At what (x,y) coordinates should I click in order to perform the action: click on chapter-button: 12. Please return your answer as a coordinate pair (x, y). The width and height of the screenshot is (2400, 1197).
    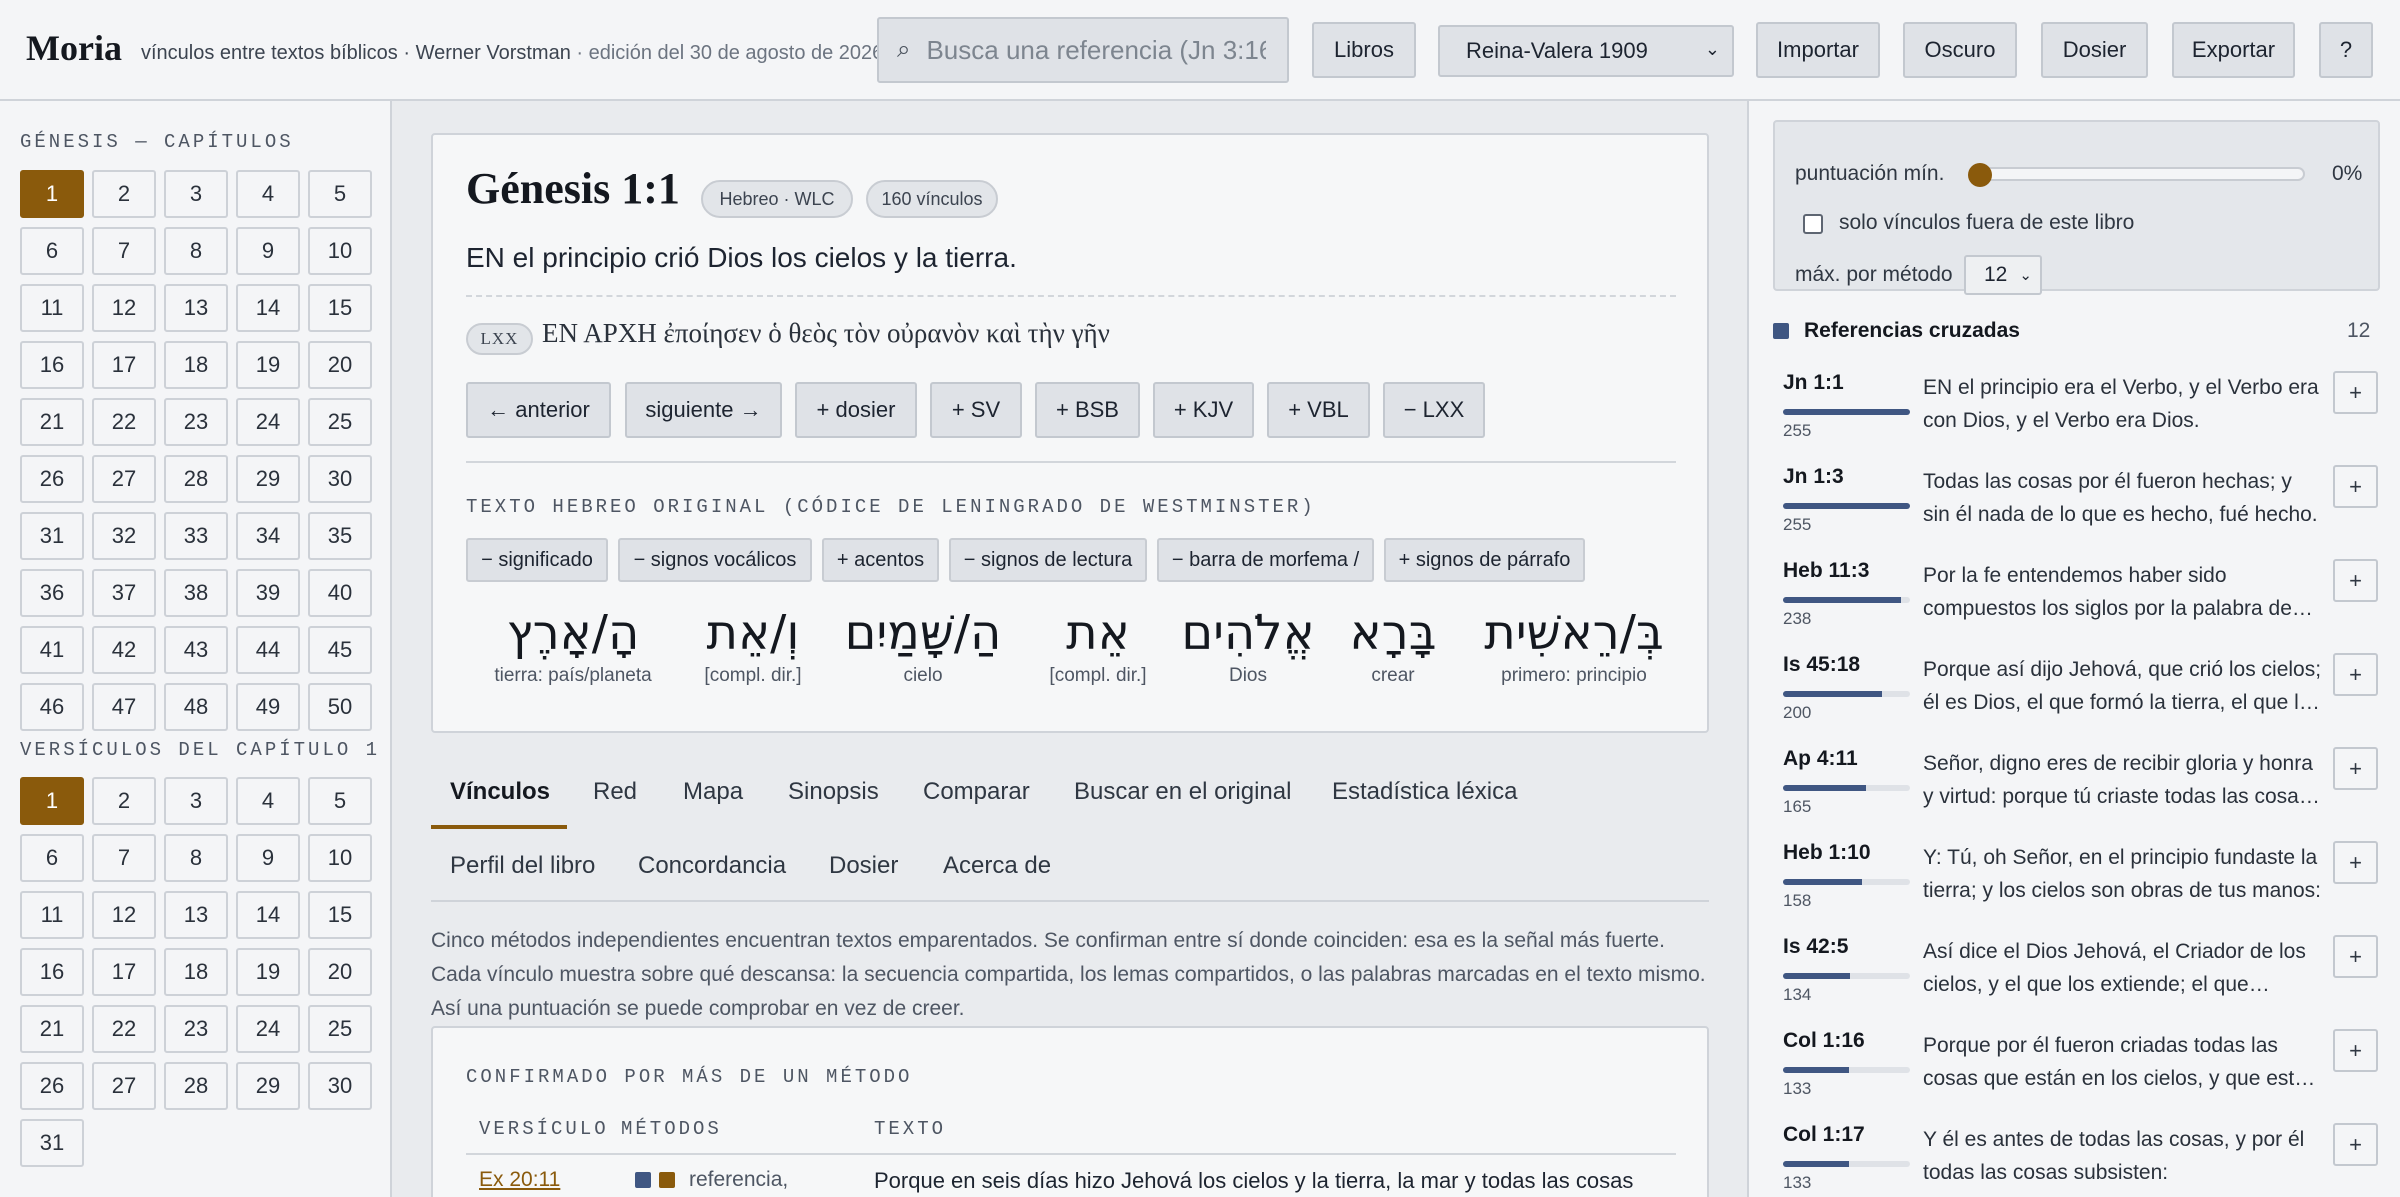
    Looking at the image, I should click on (124, 308).